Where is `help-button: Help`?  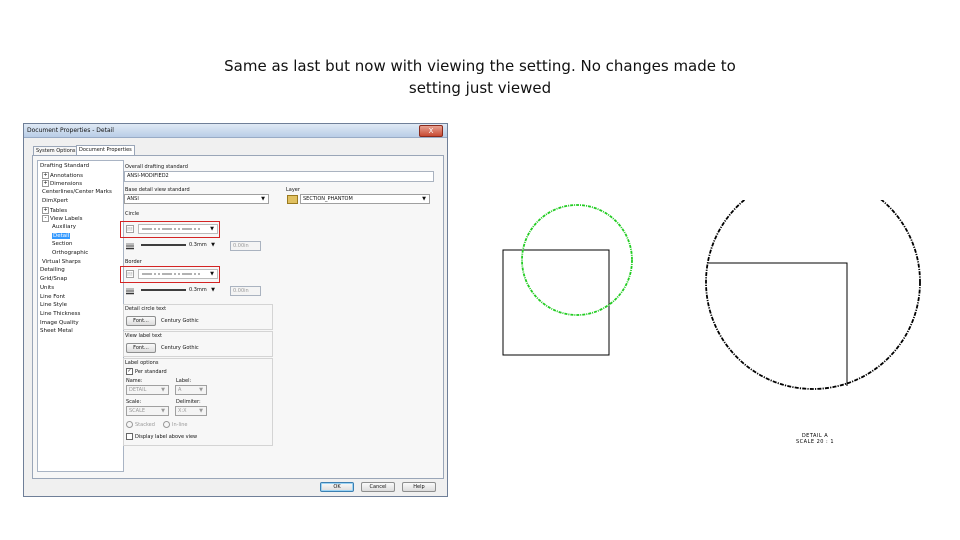 help-button: Help is located at coordinates (419, 487).